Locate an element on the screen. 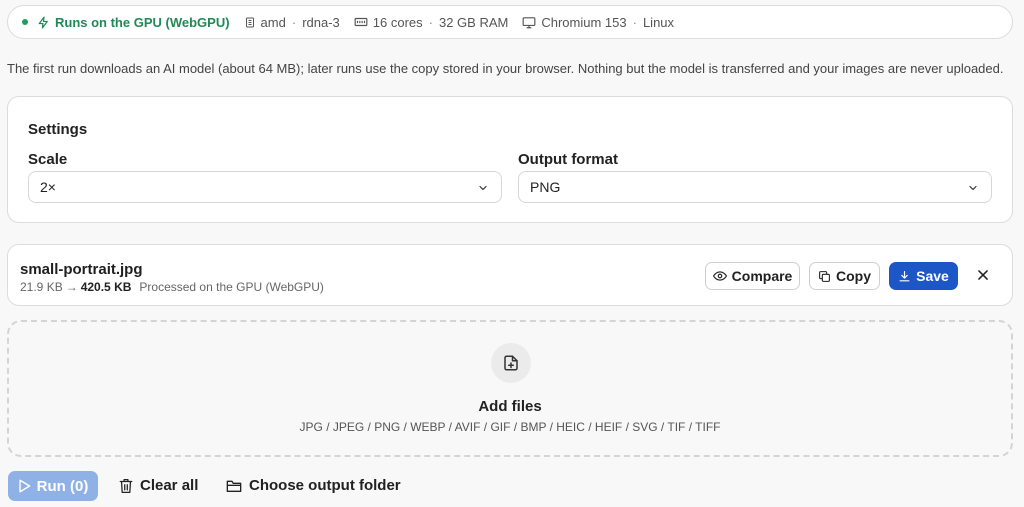 The width and height of the screenshot is (1024, 507). copy-icon is located at coordinates (824, 276).